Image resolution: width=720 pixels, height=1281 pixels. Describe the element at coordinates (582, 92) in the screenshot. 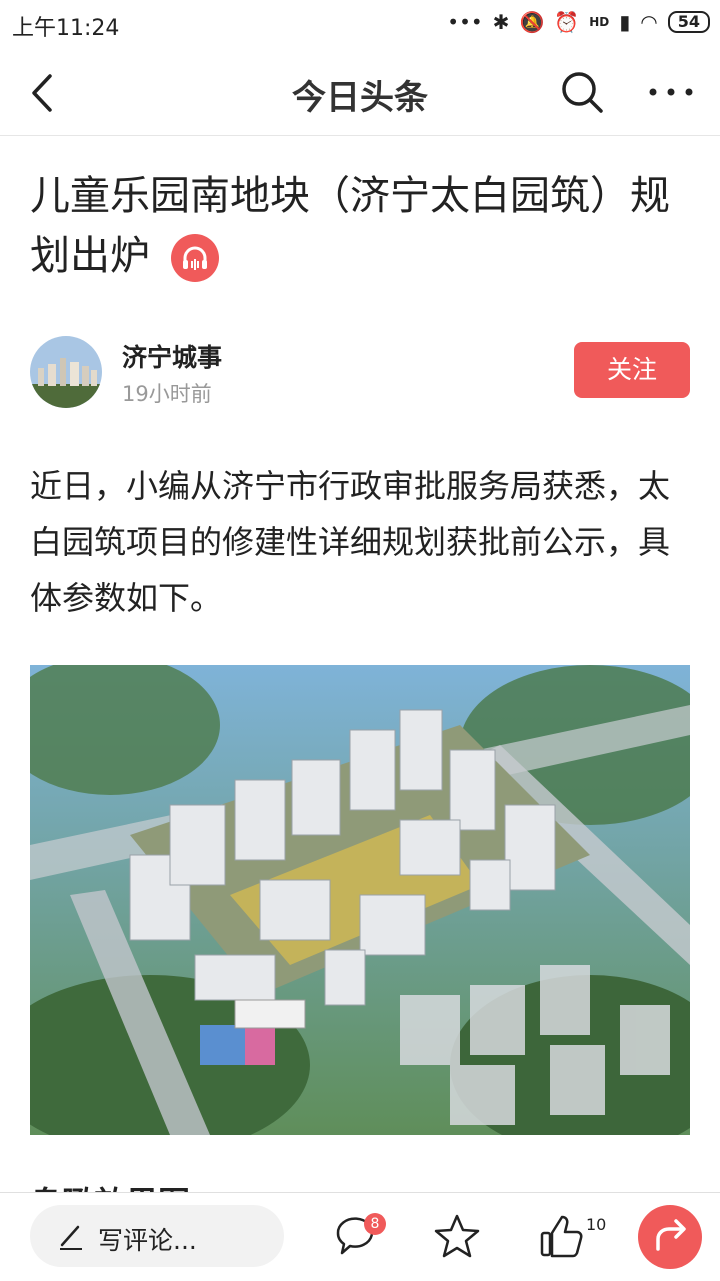

I see `search-icon` at that location.